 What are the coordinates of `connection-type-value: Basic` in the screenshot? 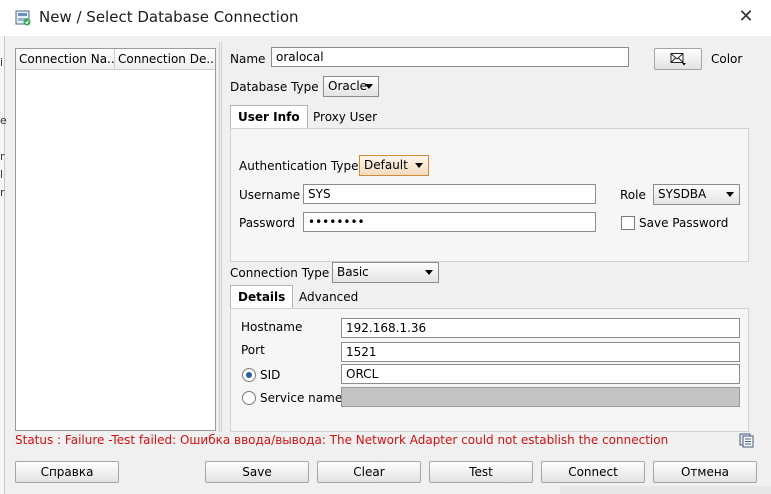 It's located at (353, 272).